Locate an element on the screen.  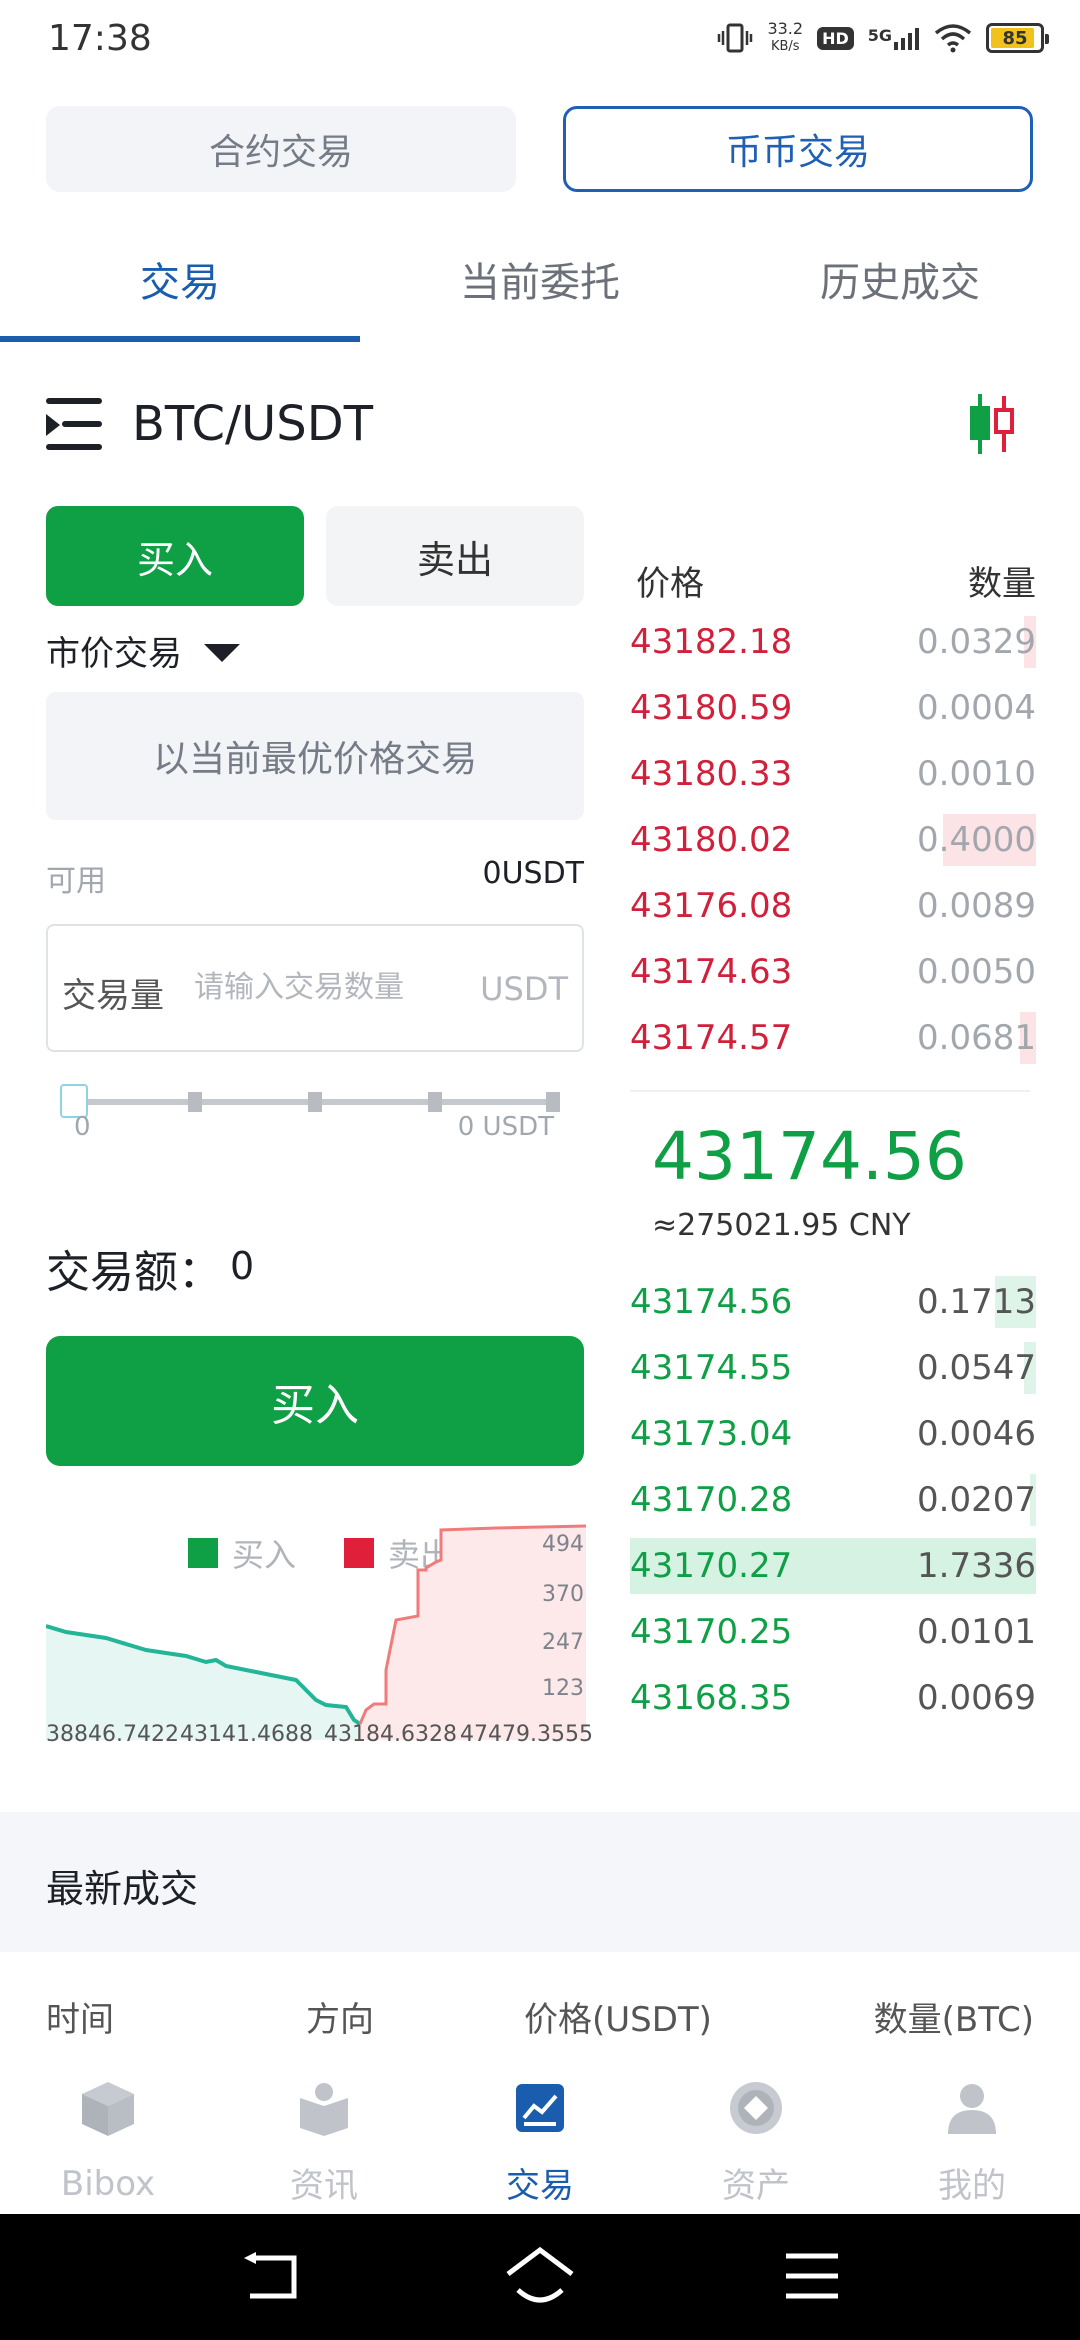
buy-tab-button: 买入 is located at coordinates (175, 556).